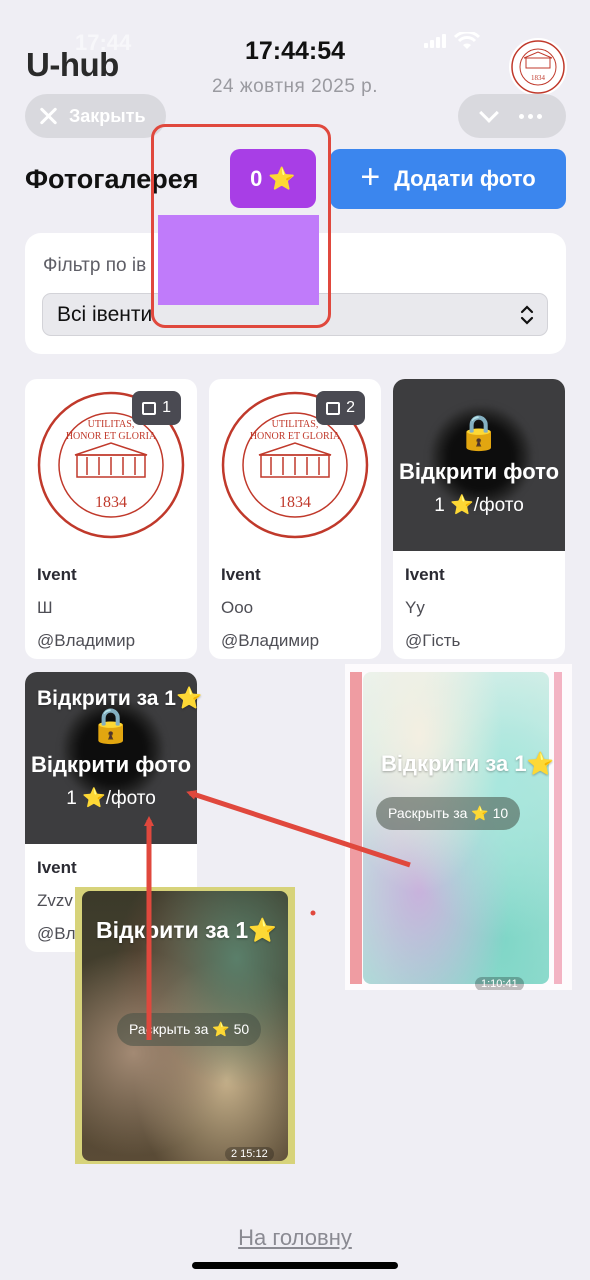  Describe the element at coordinates (313, 913) in the screenshot. I see `annotation-dot` at that location.